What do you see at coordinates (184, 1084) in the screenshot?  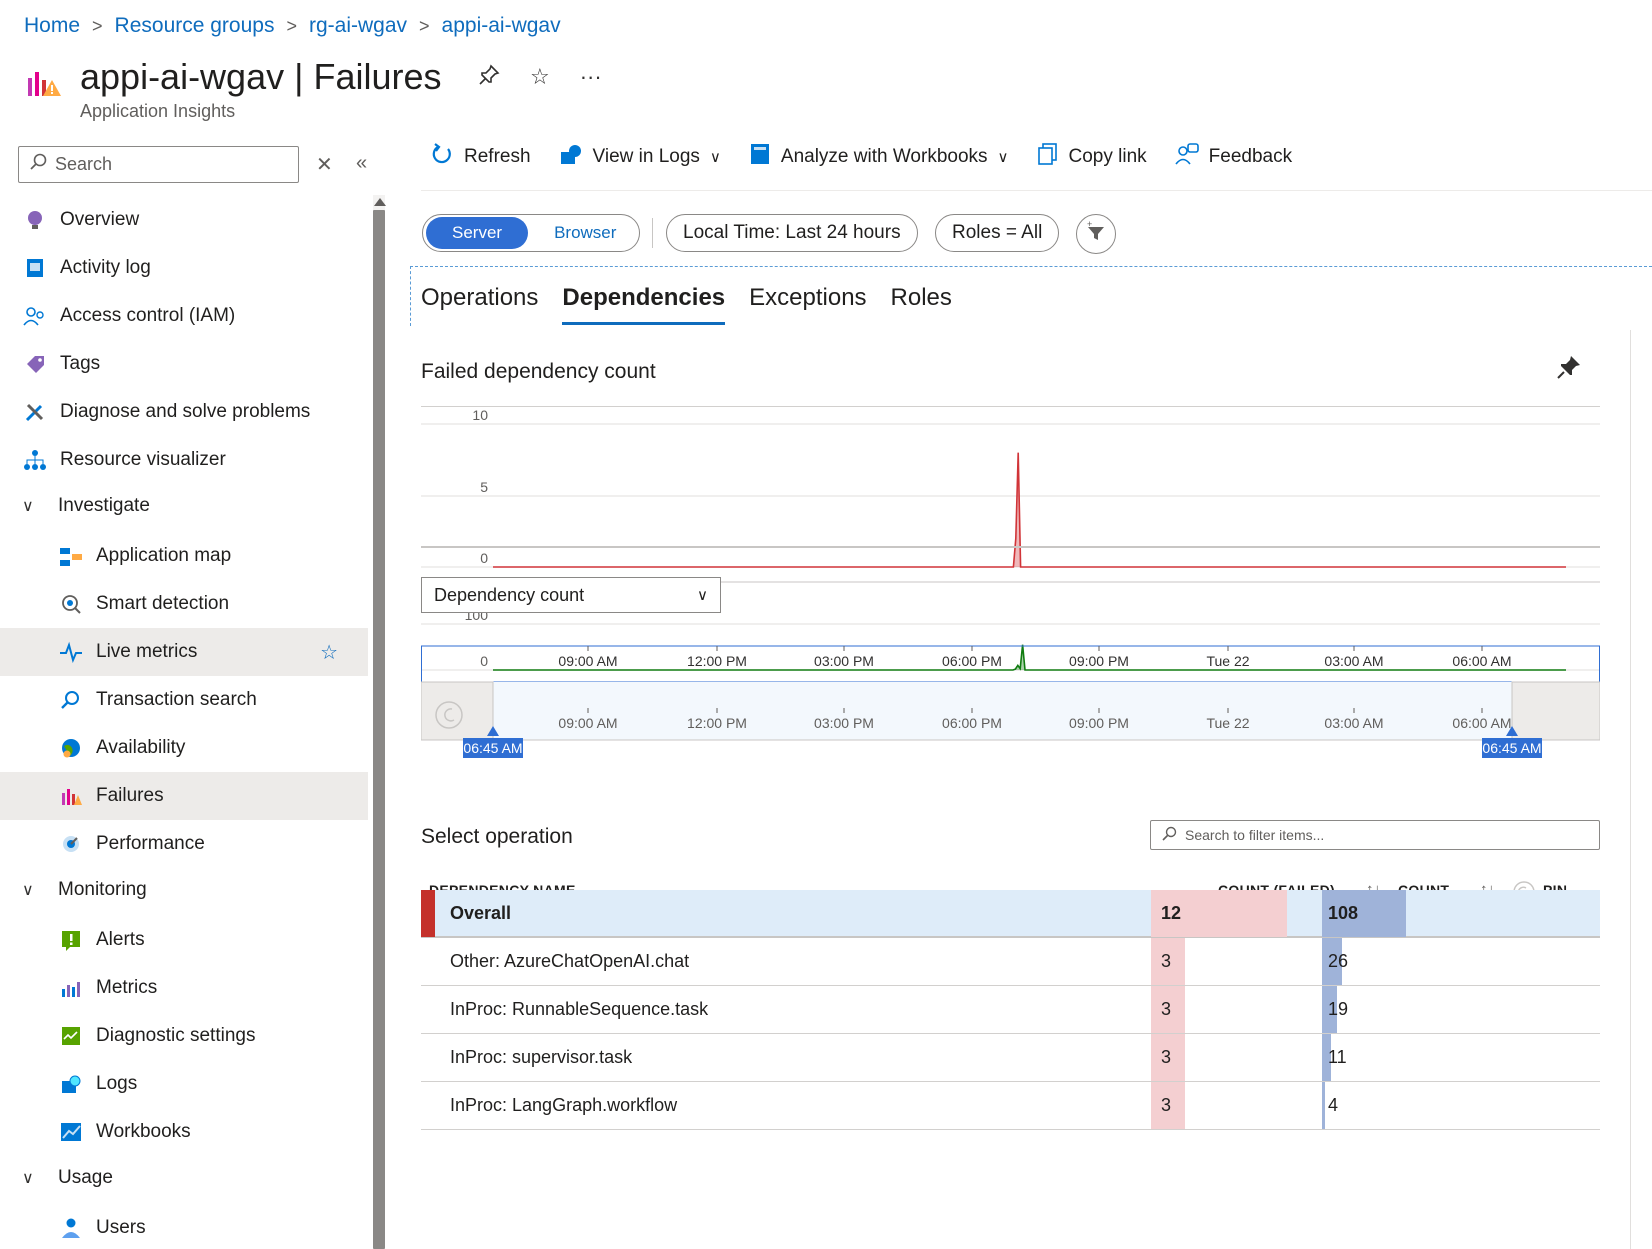 I see `sidebar-item-logs: Logs` at bounding box center [184, 1084].